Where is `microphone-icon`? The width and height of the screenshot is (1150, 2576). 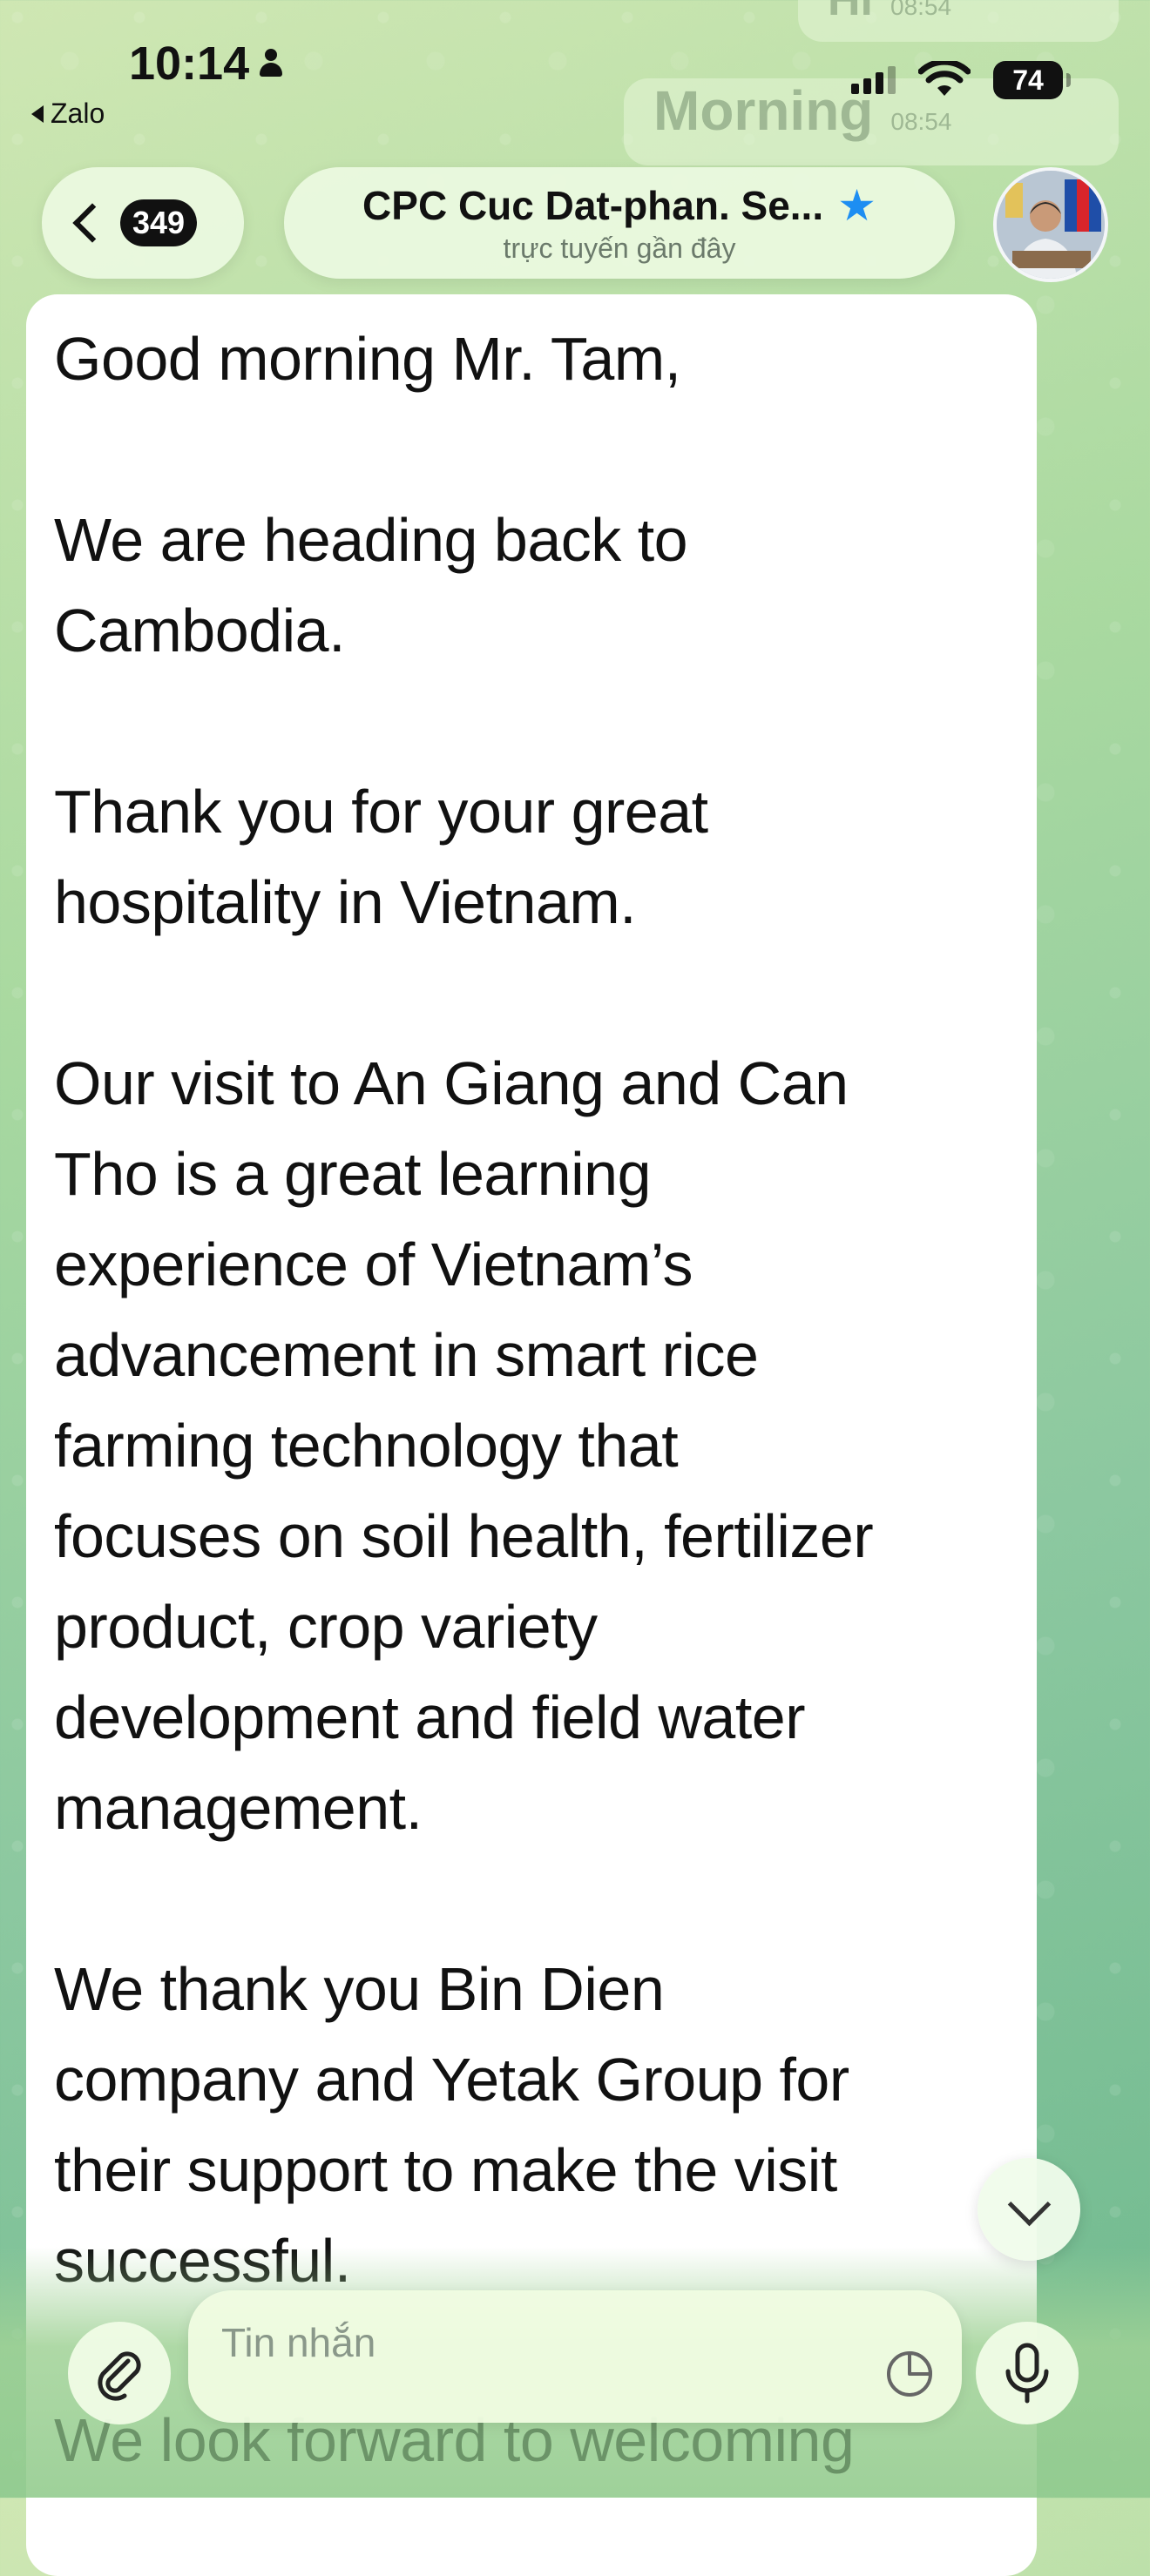
microphone-icon is located at coordinates (1027, 2373).